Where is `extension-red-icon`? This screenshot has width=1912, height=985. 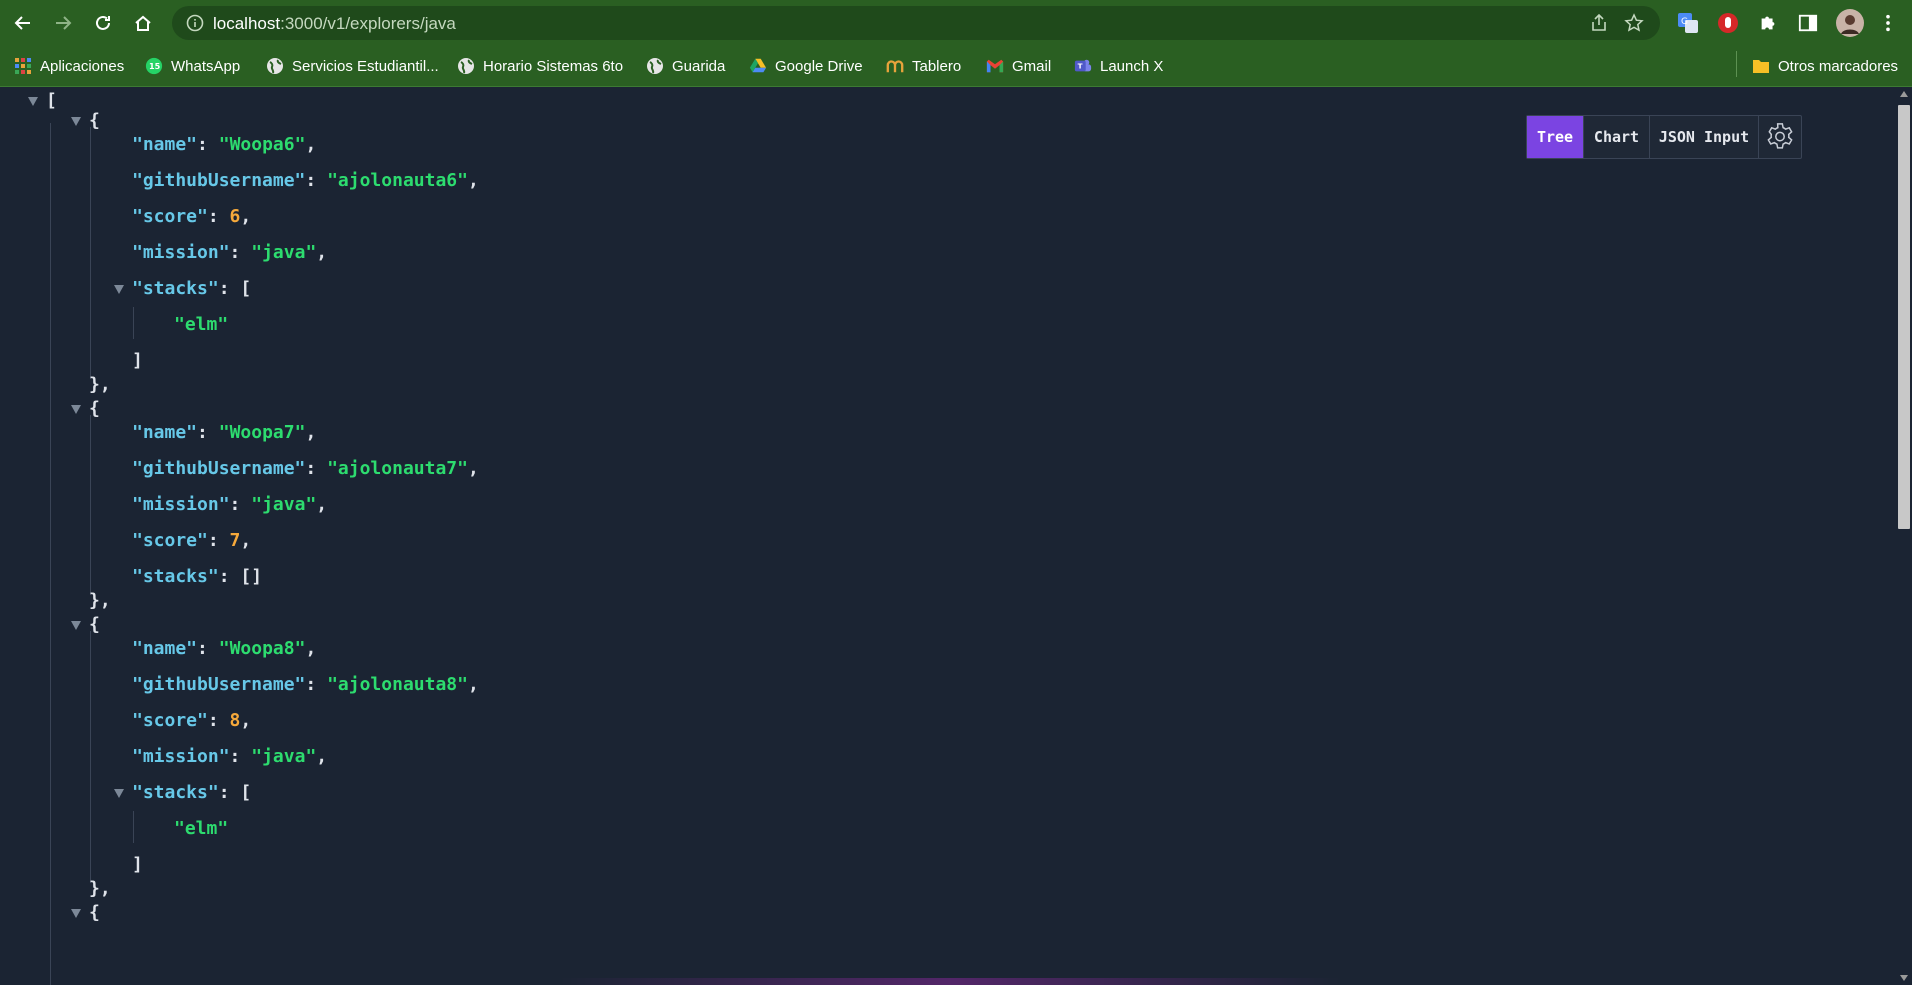 extension-red-icon is located at coordinates (1728, 23).